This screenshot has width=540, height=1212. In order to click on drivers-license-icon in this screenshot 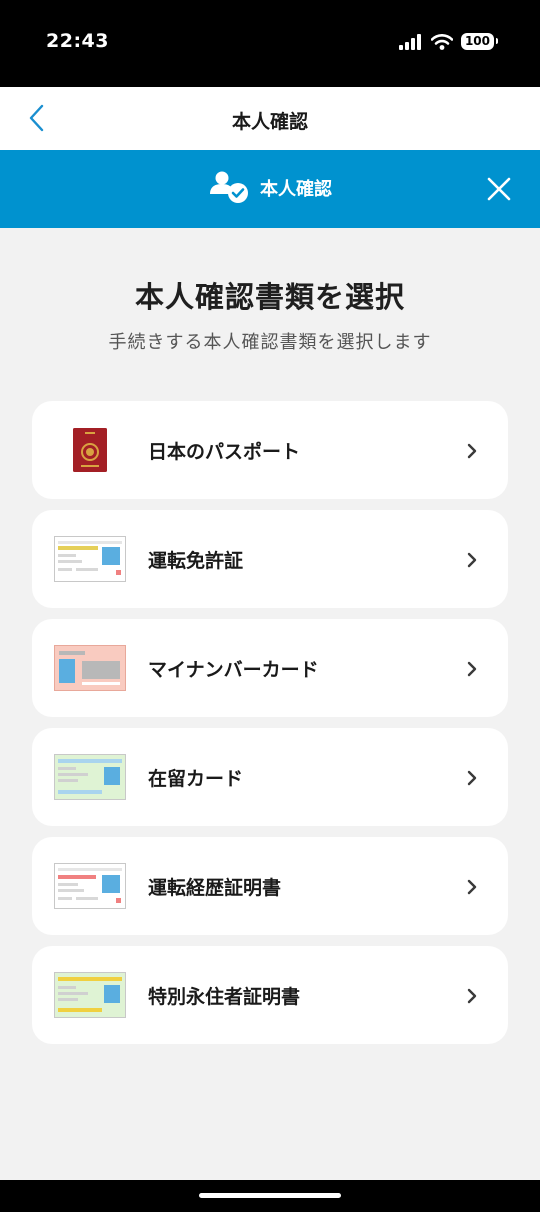, I will do `click(90, 559)`.